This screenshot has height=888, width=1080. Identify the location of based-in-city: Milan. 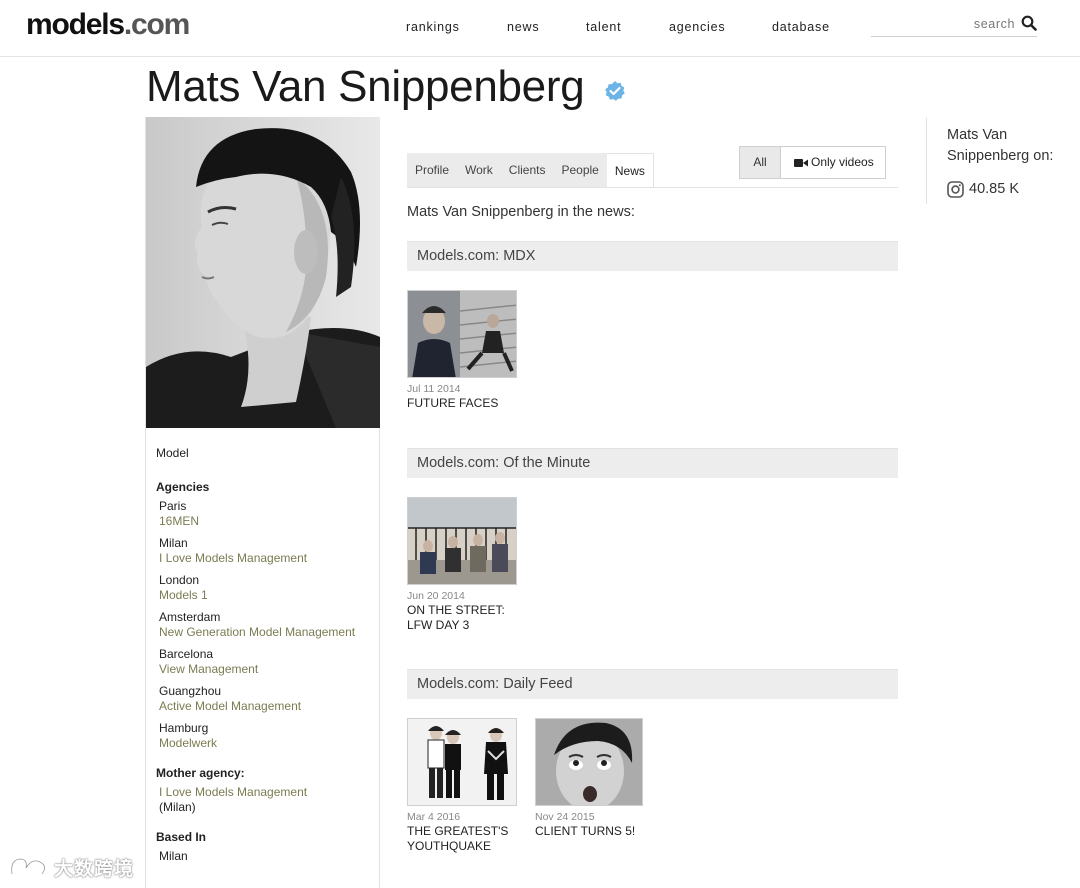
(173, 856).